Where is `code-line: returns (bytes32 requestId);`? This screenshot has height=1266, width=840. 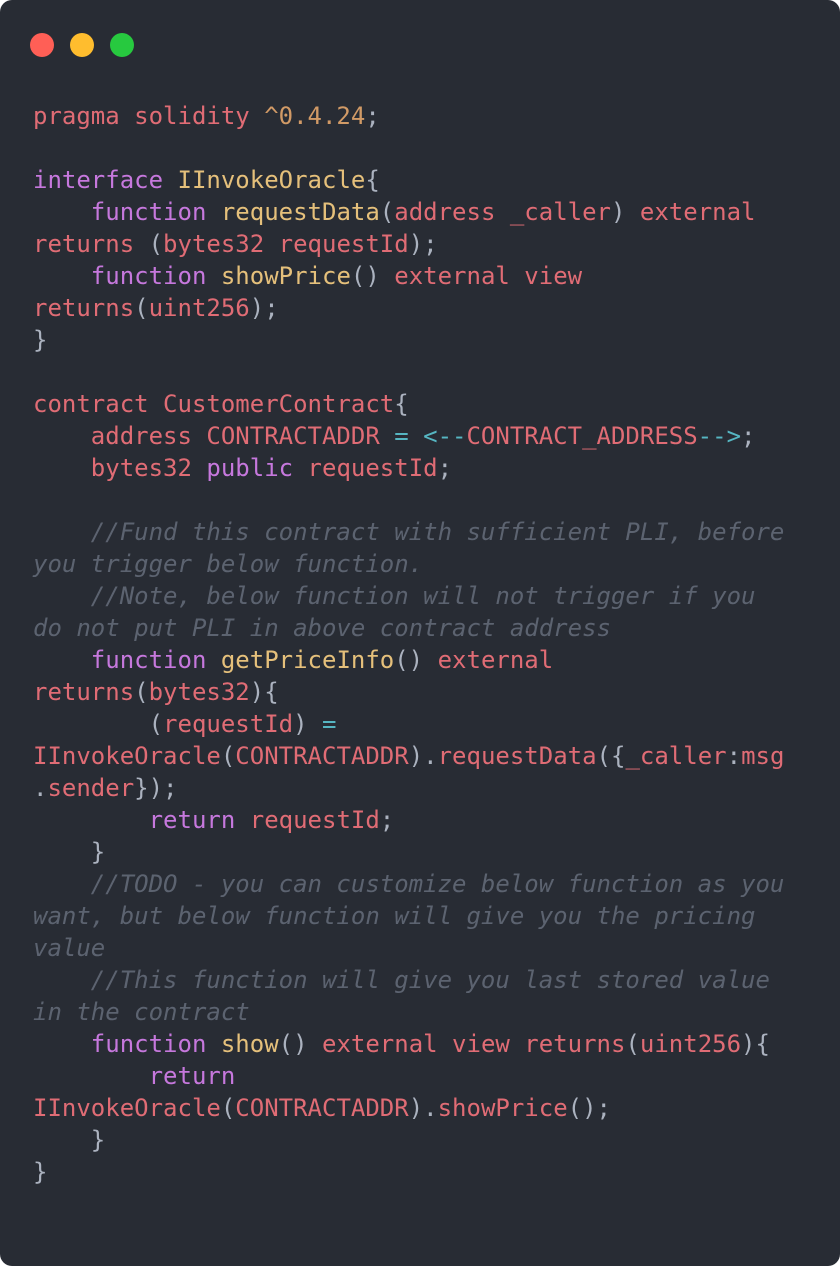
code-line: returns (bytes32 requestId); is located at coordinates (413, 244).